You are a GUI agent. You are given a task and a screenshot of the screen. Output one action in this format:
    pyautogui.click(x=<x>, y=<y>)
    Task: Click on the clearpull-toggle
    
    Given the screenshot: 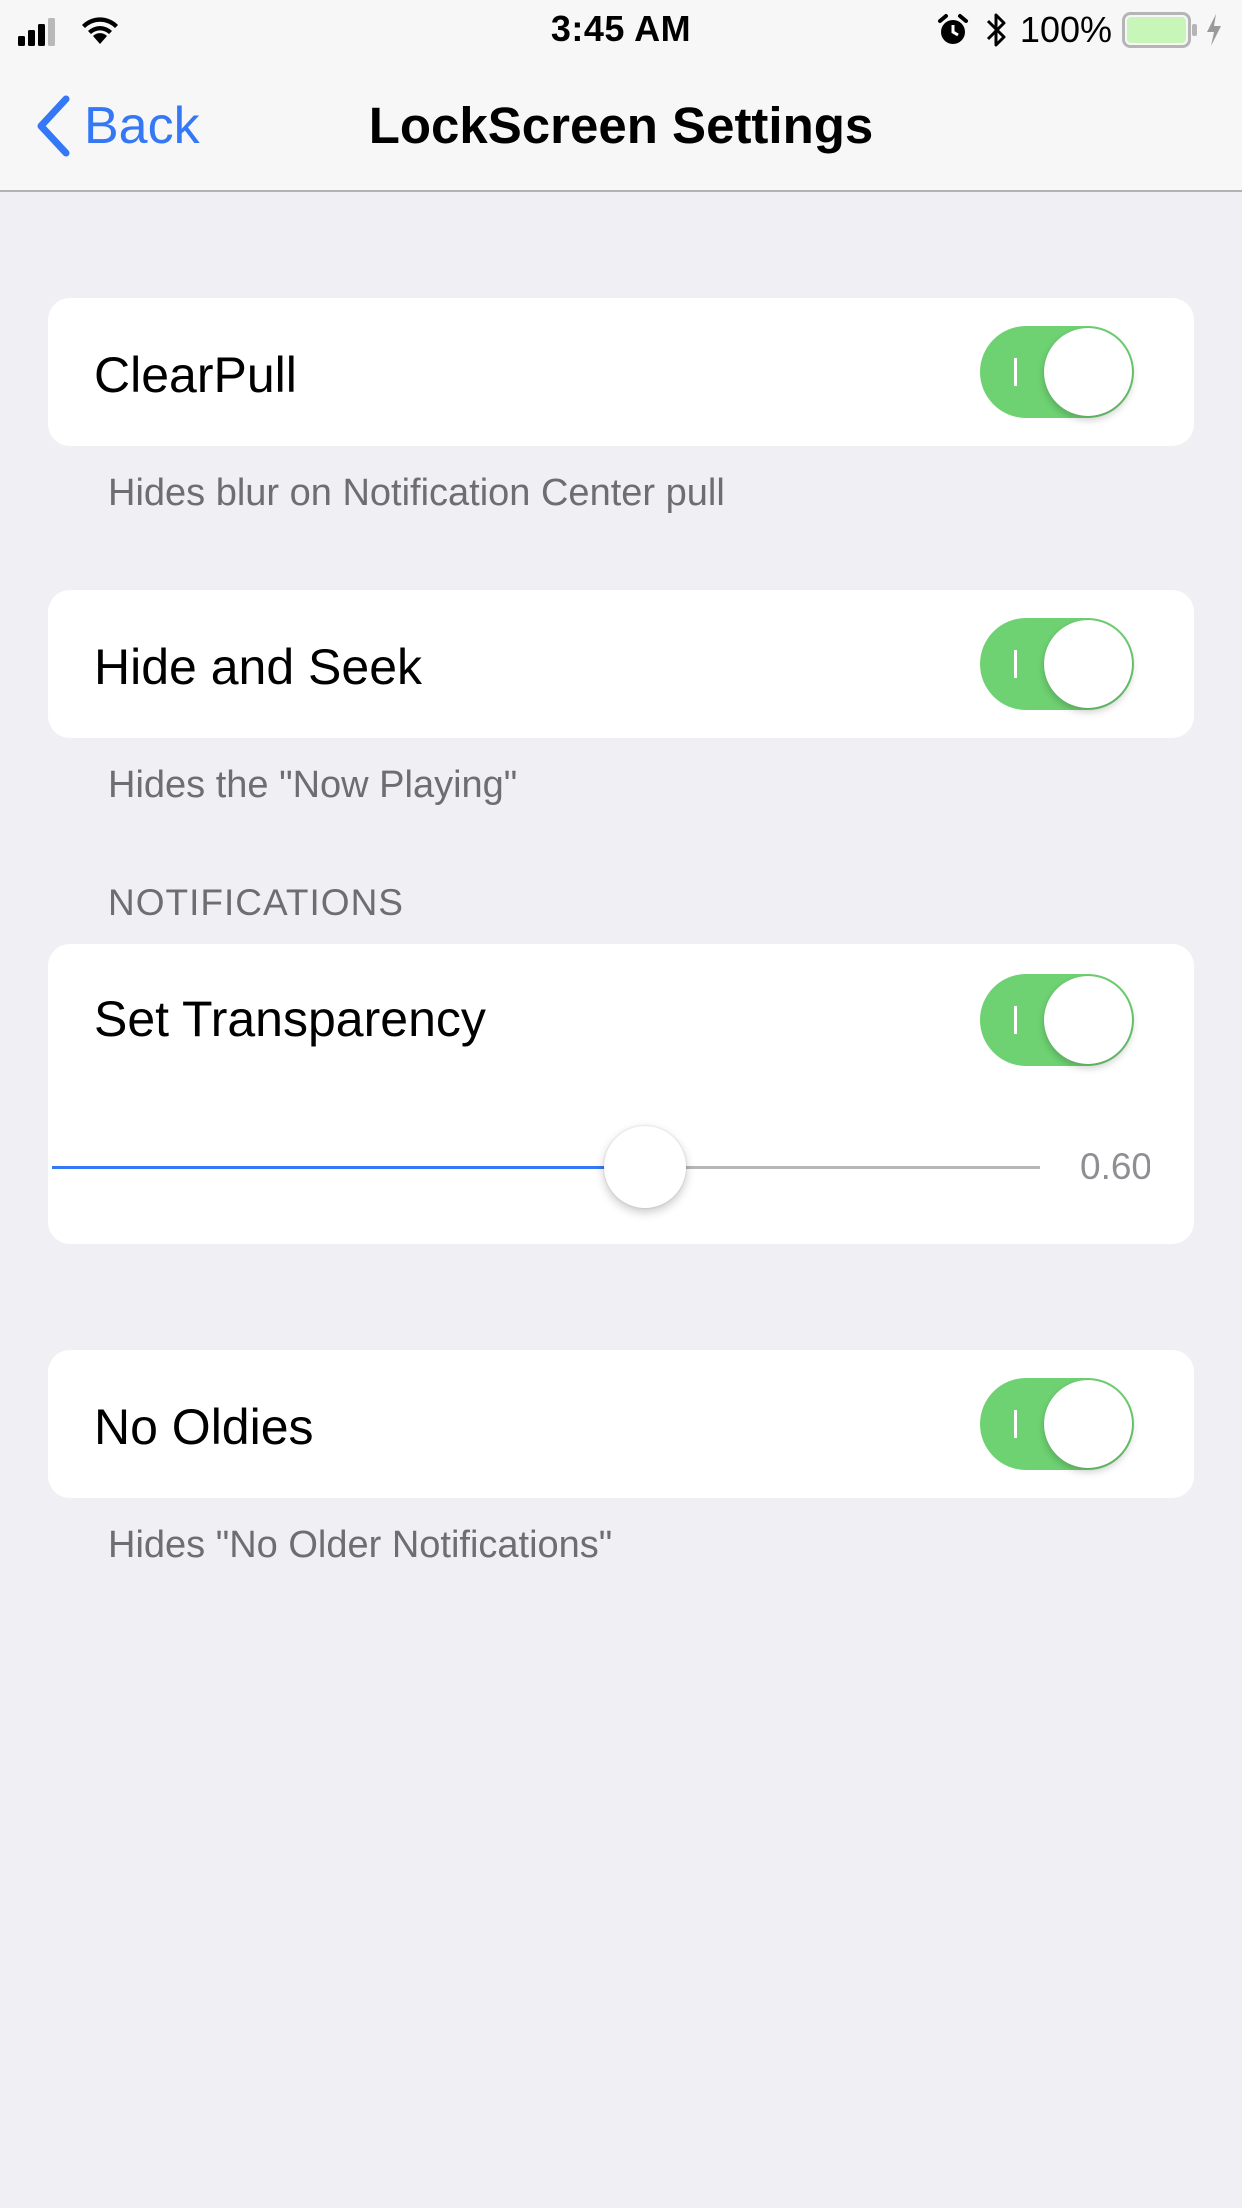 What is the action you would take?
    pyautogui.click(x=1057, y=372)
    